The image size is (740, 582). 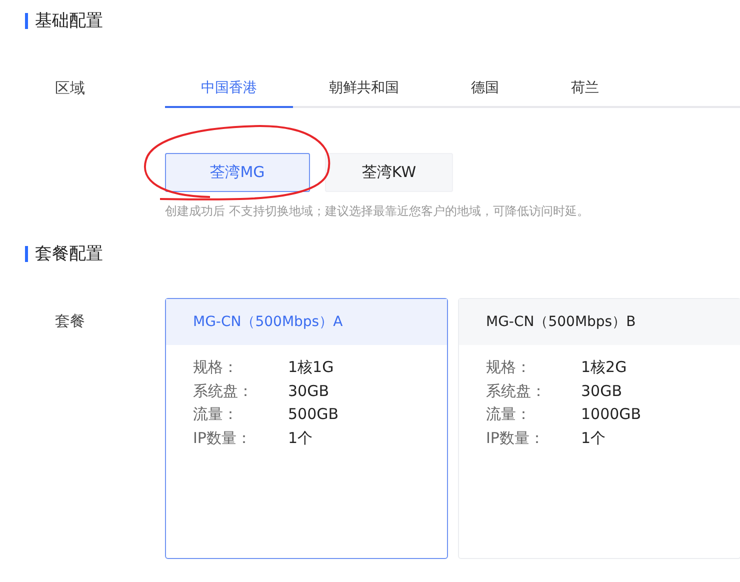 What do you see at coordinates (306, 322) in the screenshot?
I see `plan-name: MG-CN（500Mbps）A` at bounding box center [306, 322].